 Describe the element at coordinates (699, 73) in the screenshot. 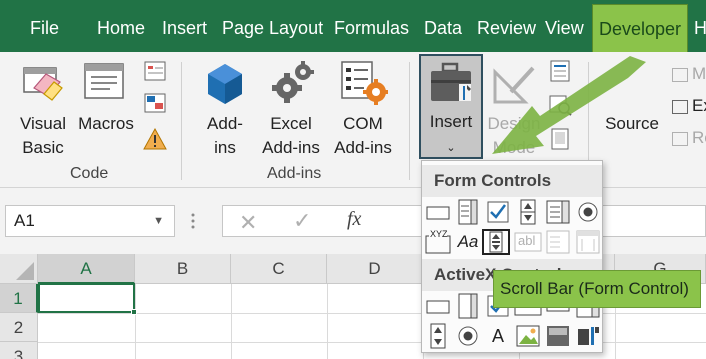

I see `map-properties-label: M` at that location.